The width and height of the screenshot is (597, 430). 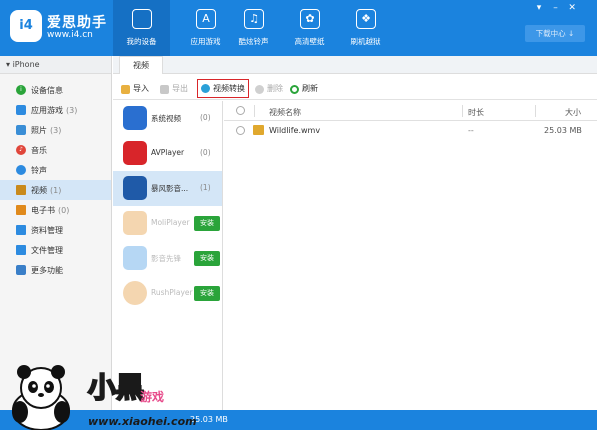 What do you see at coordinates (141, 65) in the screenshot?
I see `tab-video: 视频` at bounding box center [141, 65].